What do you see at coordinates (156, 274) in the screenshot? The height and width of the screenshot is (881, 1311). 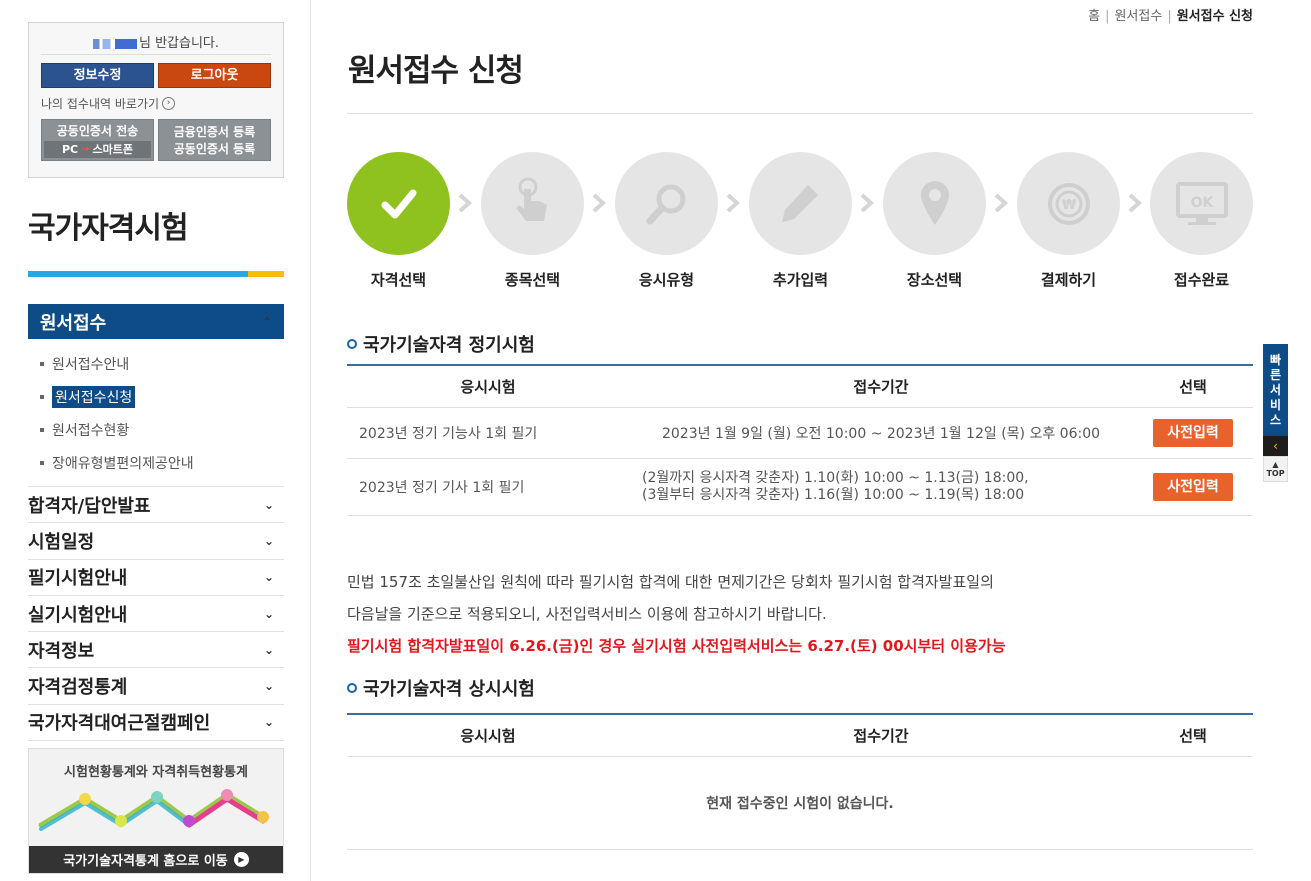 I see `title-underline` at bounding box center [156, 274].